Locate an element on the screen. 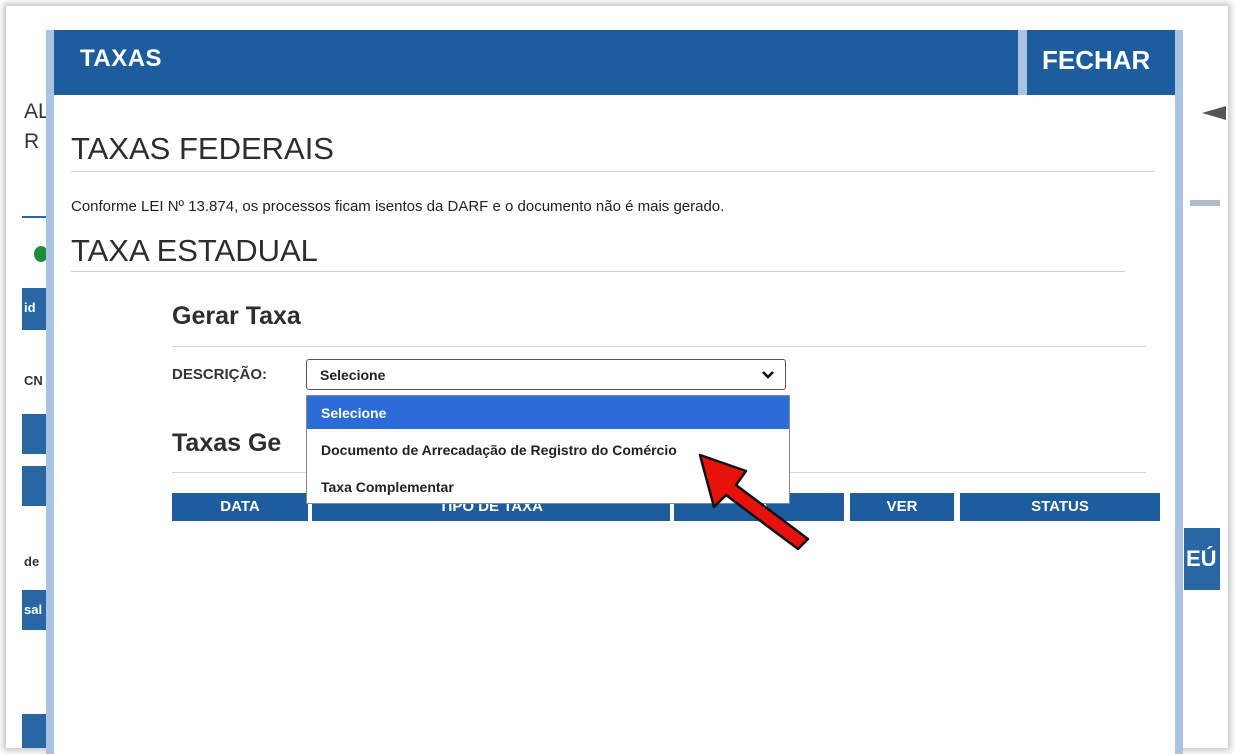 The width and height of the screenshot is (1235, 754). background-text-fragment: R is located at coordinates (32, 141).